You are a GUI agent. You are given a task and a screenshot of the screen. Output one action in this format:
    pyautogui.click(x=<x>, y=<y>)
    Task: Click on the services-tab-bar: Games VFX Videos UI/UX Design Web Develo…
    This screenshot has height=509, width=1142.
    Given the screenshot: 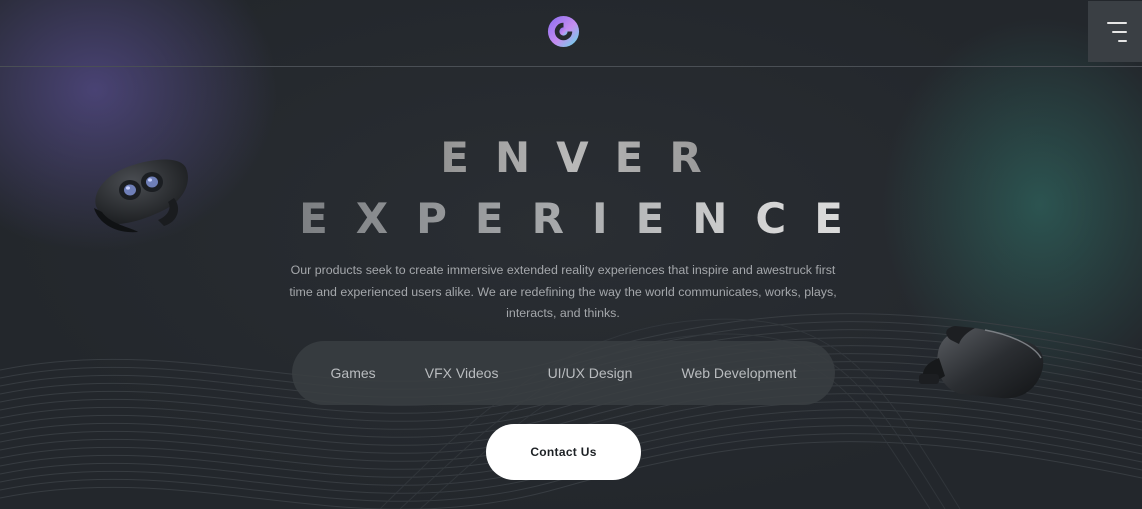 What is the action you would take?
    pyautogui.click(x=563, y=373)
    